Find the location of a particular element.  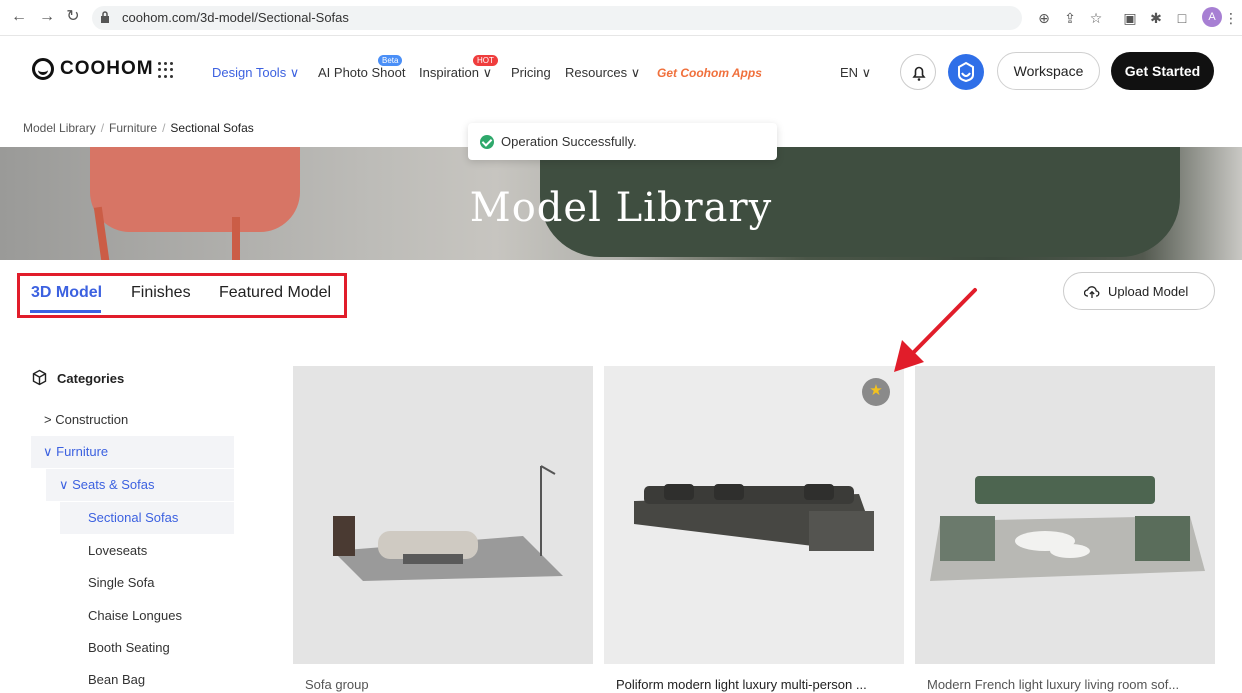

sidebar-item-single-sofa: Single Sofa is located at coordinates (121, 583).